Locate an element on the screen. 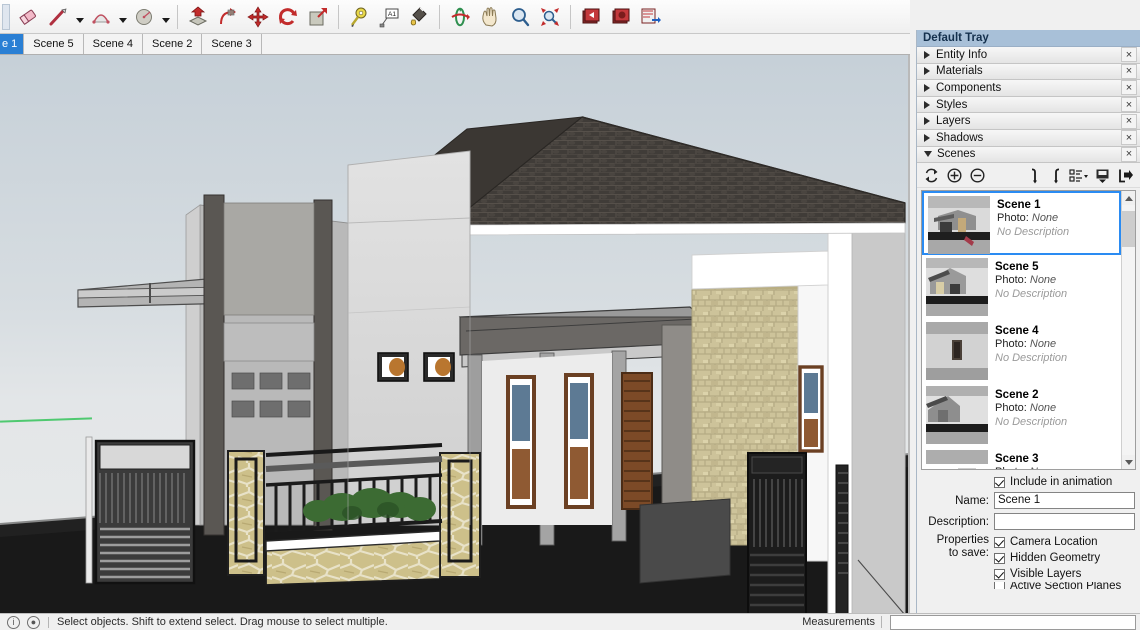 Image resolution: width=1140 pixels, height=630 pixels. viewport-right-edge is located at coordinates (909, 335).